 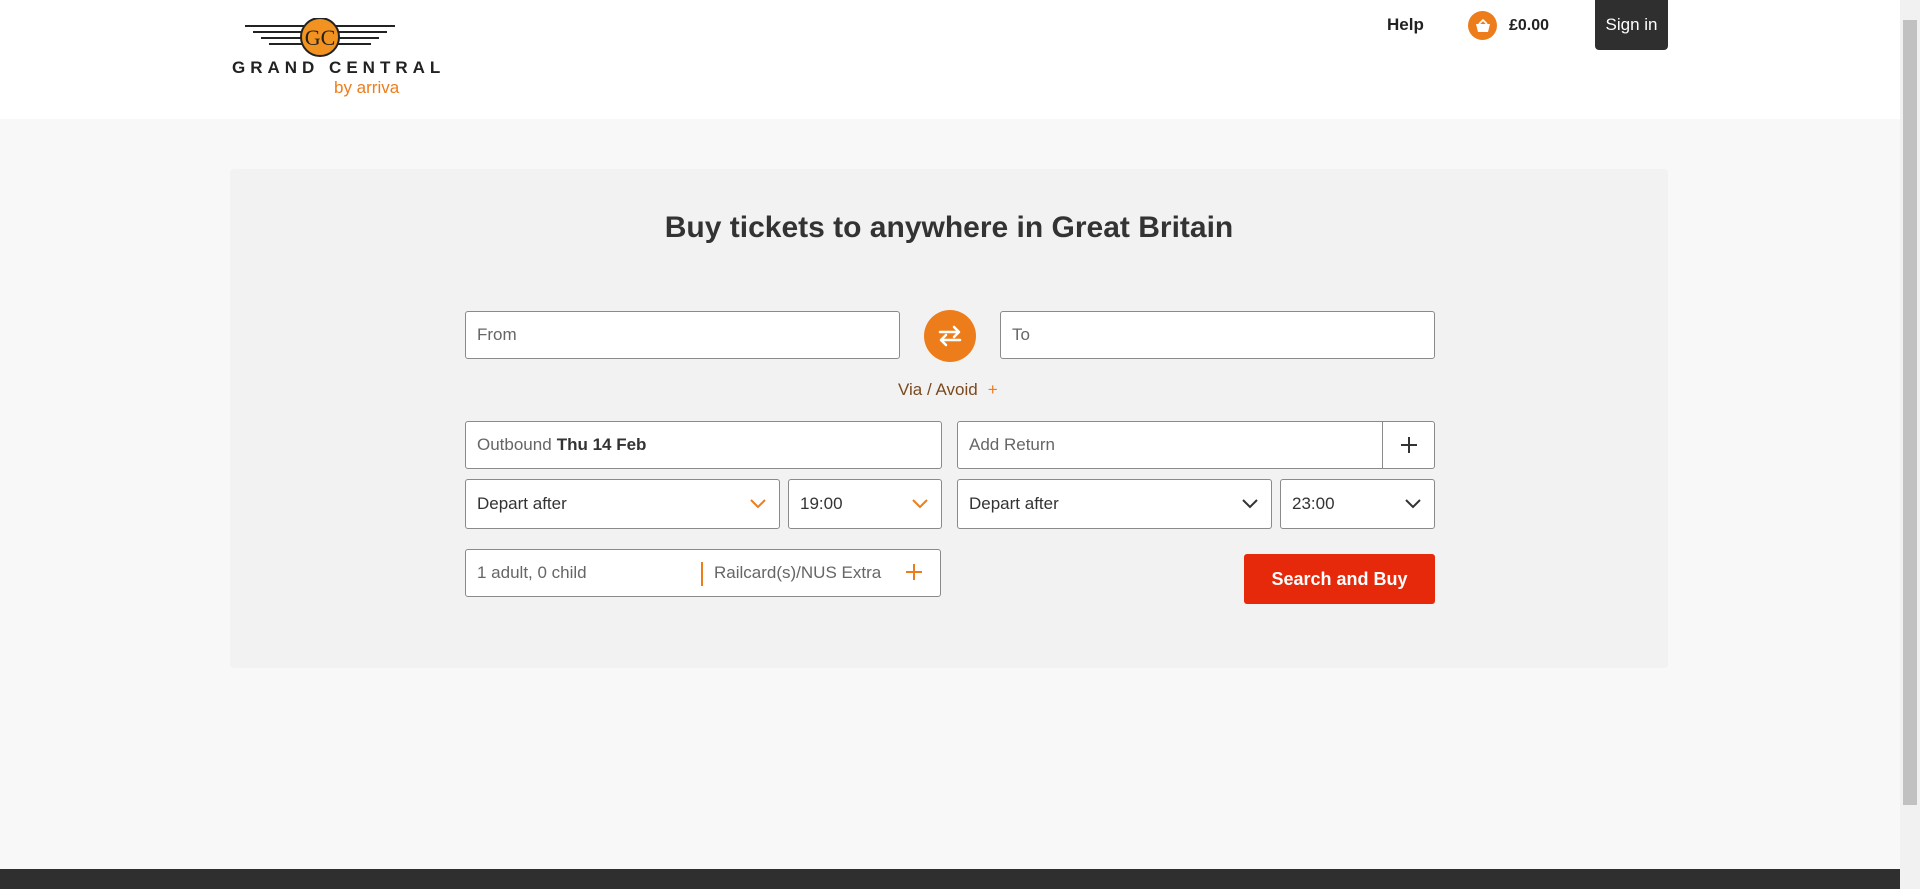 I want to click on swap-icon, so click(x=950, y=336).